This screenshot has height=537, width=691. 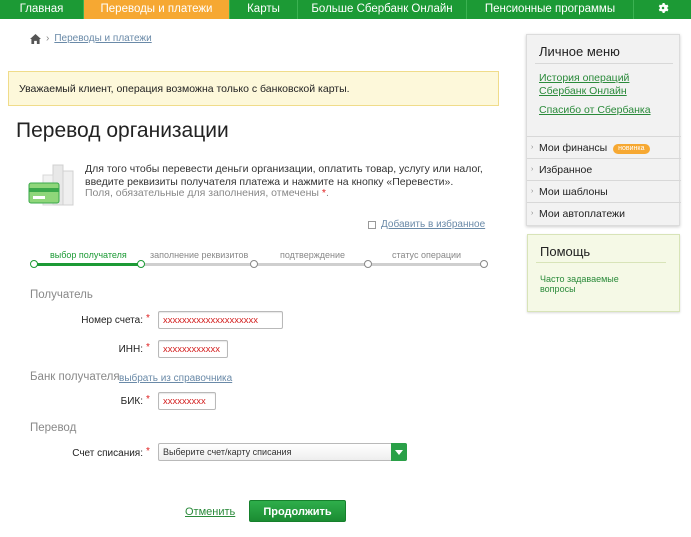 What do you see at coordinates (193, 349) in the screenshot?
I see `inn-input: xxxxxxxxxxxx` at bounding box center [193, 349].